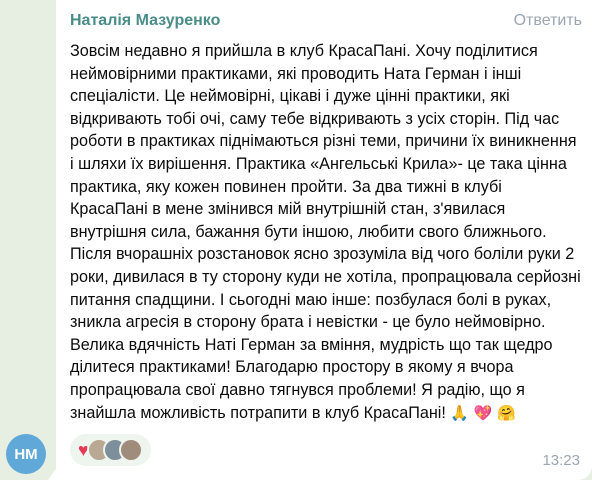 This screenshot has height=480, width=592. Describe the element at coordinates (26, 454) in the screenshot. I see `sender-avatar: НМ` at that location.